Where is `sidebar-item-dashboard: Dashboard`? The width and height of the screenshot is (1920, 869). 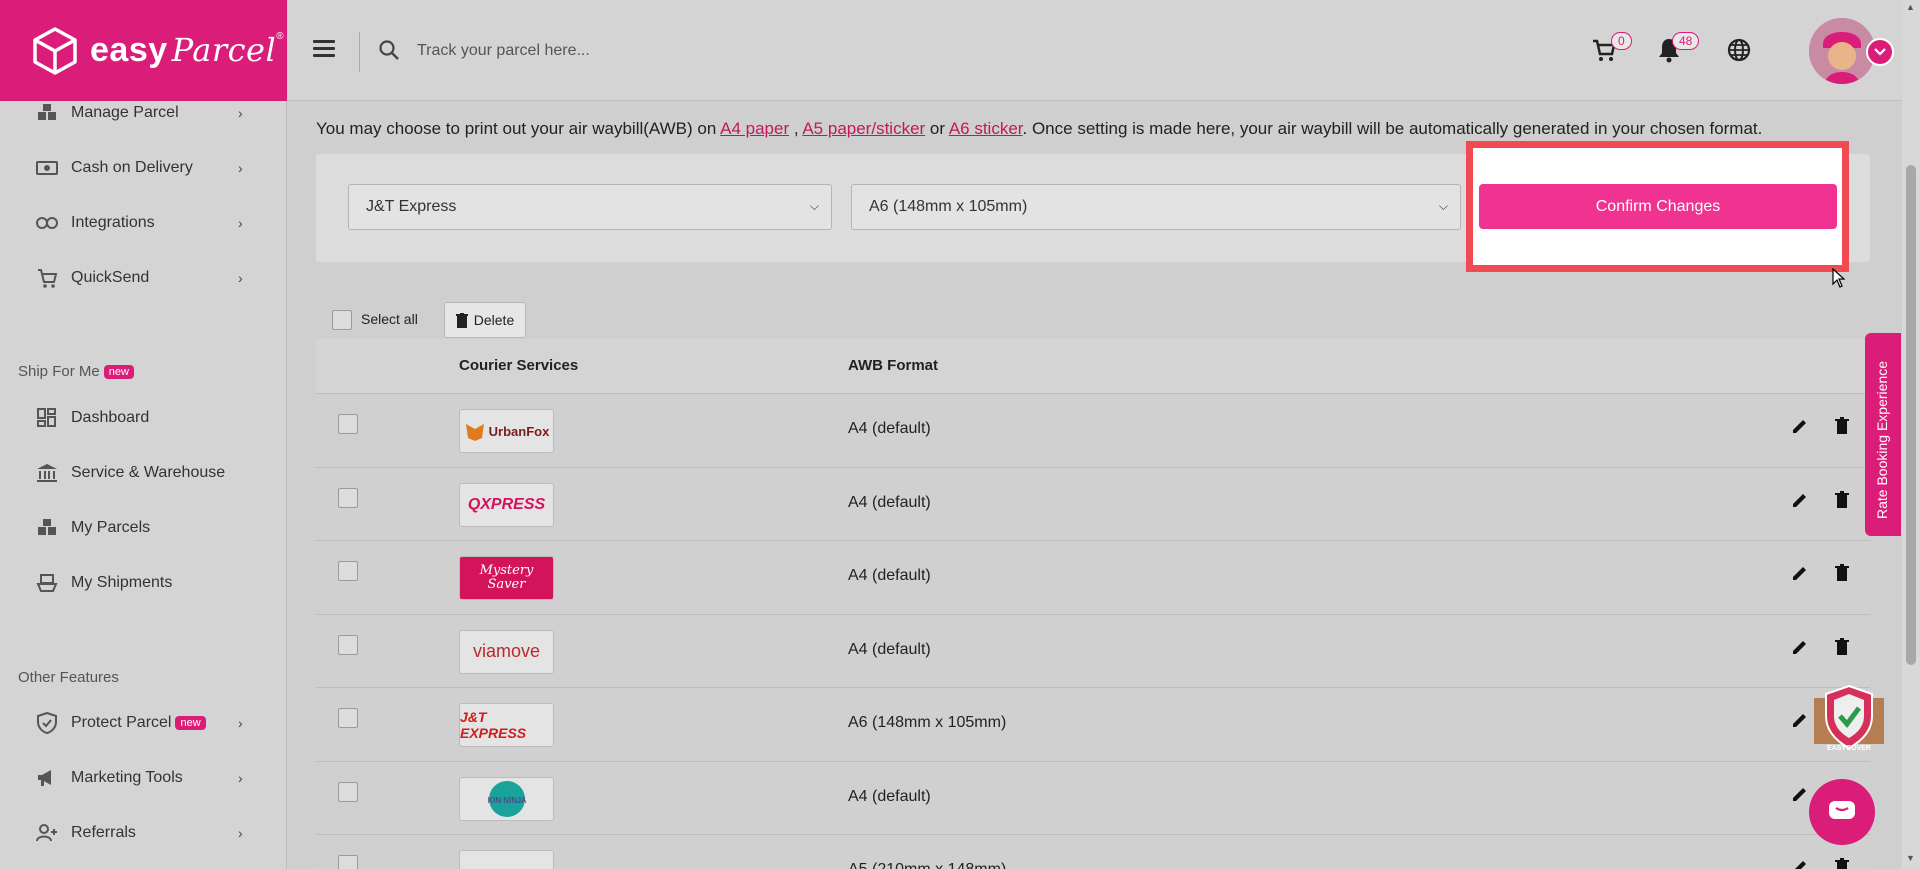 sidebar-item-dashboard: Dashboard is located at coordinates (143, 418).